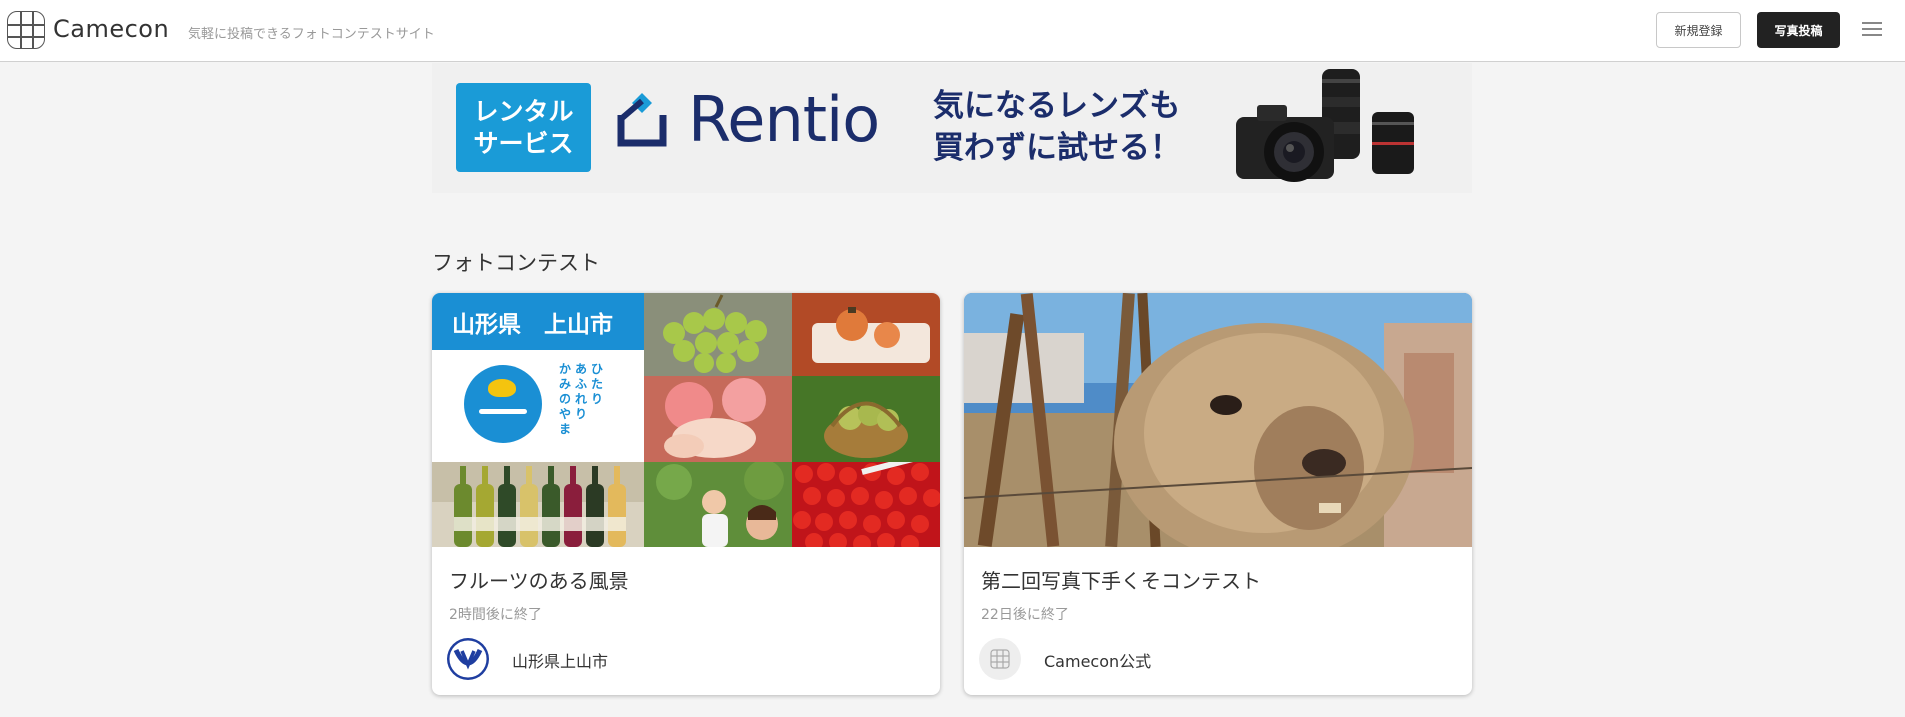 Image resolution: width=1905 pixels, height=717 pixels. Describe the element at coordinates (1057, 148) in the screenshot. I see `banner-copy-line2: 買わずに試せる！` at that location.